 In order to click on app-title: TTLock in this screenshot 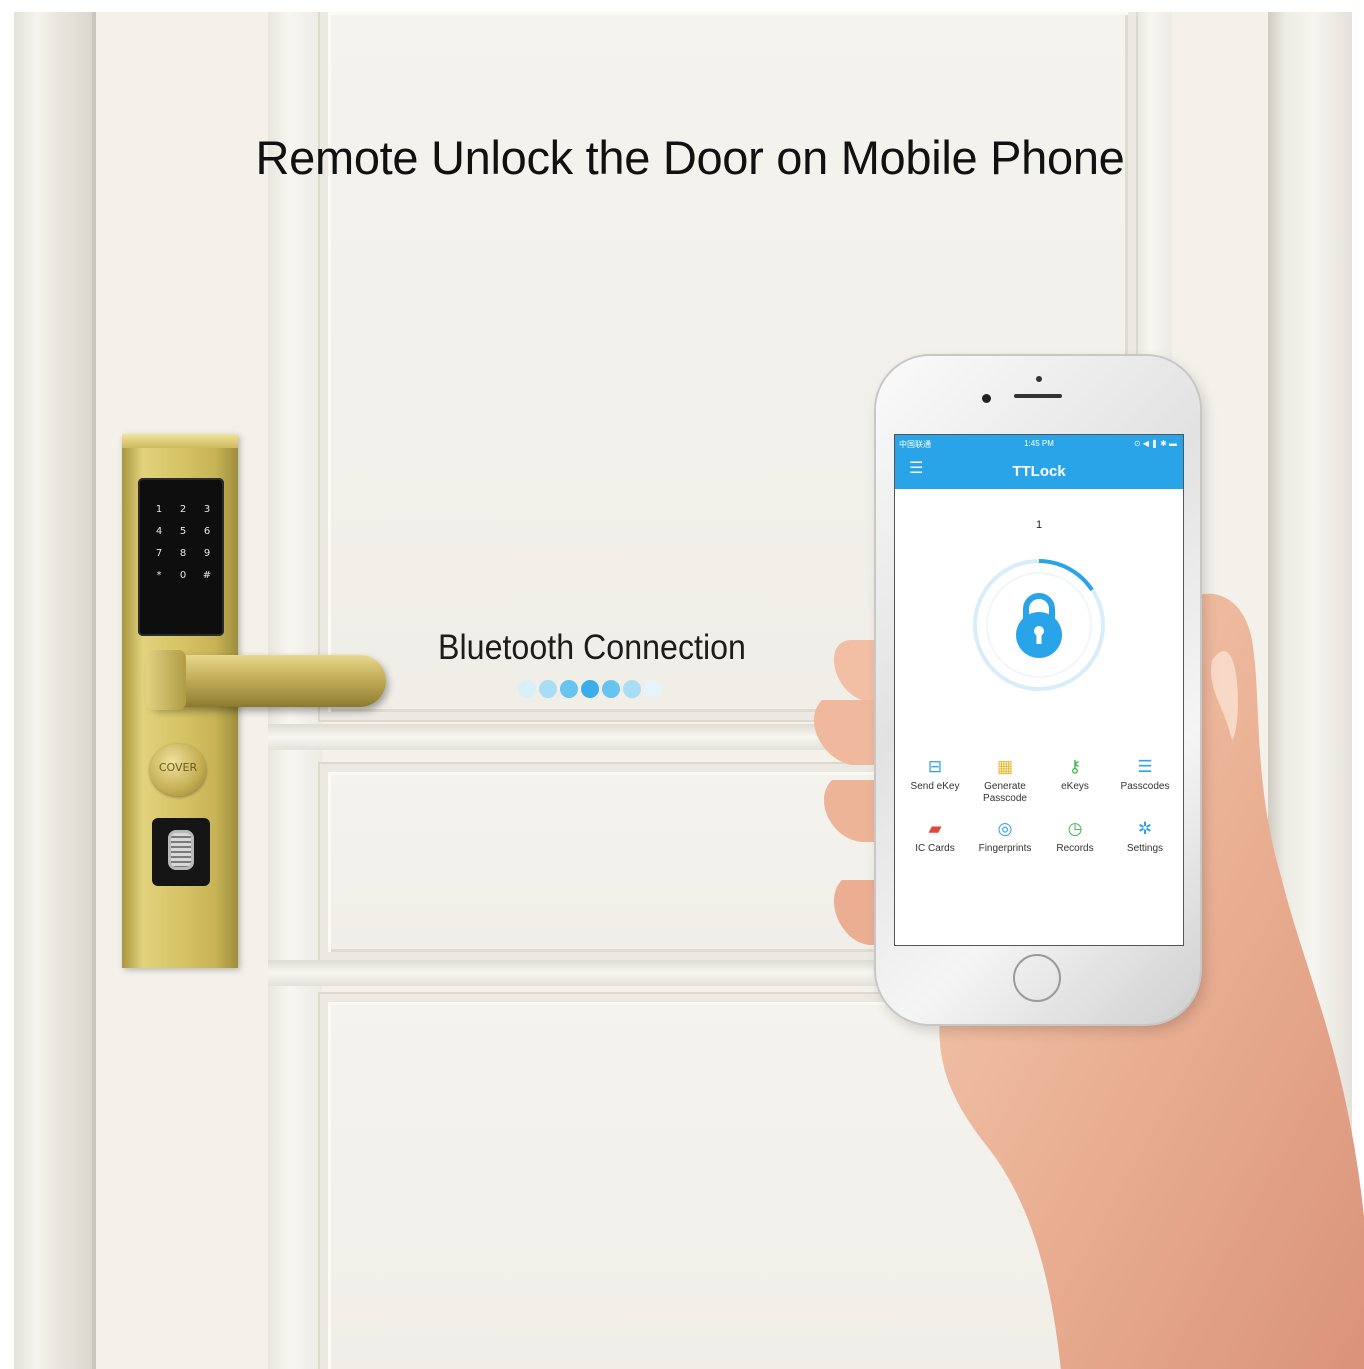, I will do `click(1039, 471)`.